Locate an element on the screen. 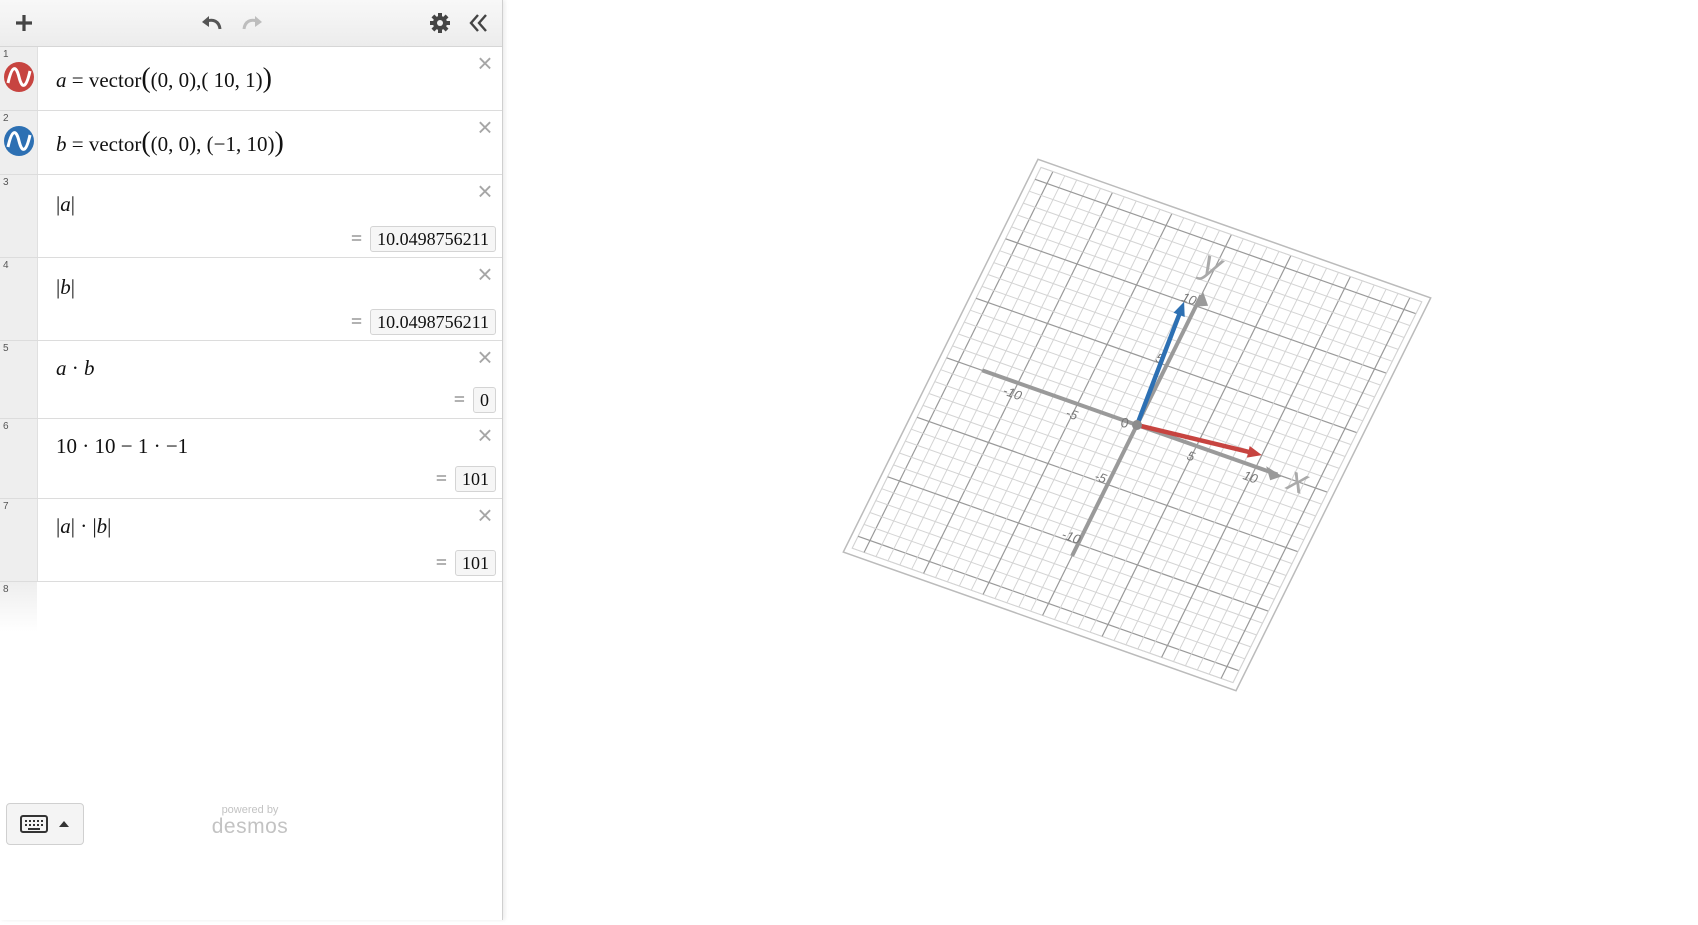 The image size is (1698, 925). expression-number: 8 is located at coordinates (6, 589).